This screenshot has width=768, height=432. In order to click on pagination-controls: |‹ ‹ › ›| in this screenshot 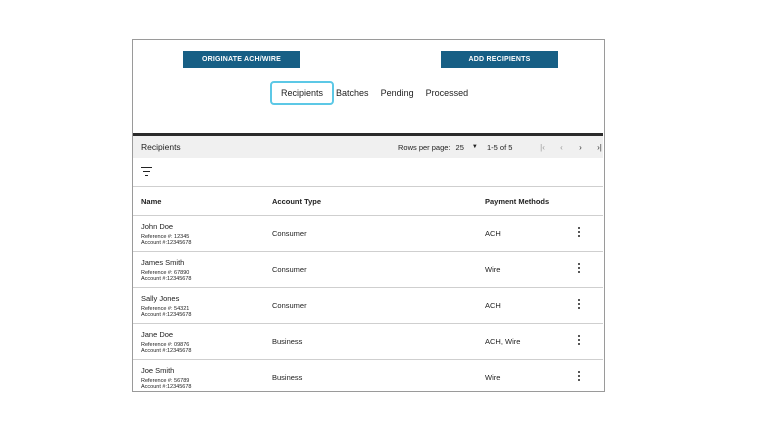, I will do `click(571, 147)`.